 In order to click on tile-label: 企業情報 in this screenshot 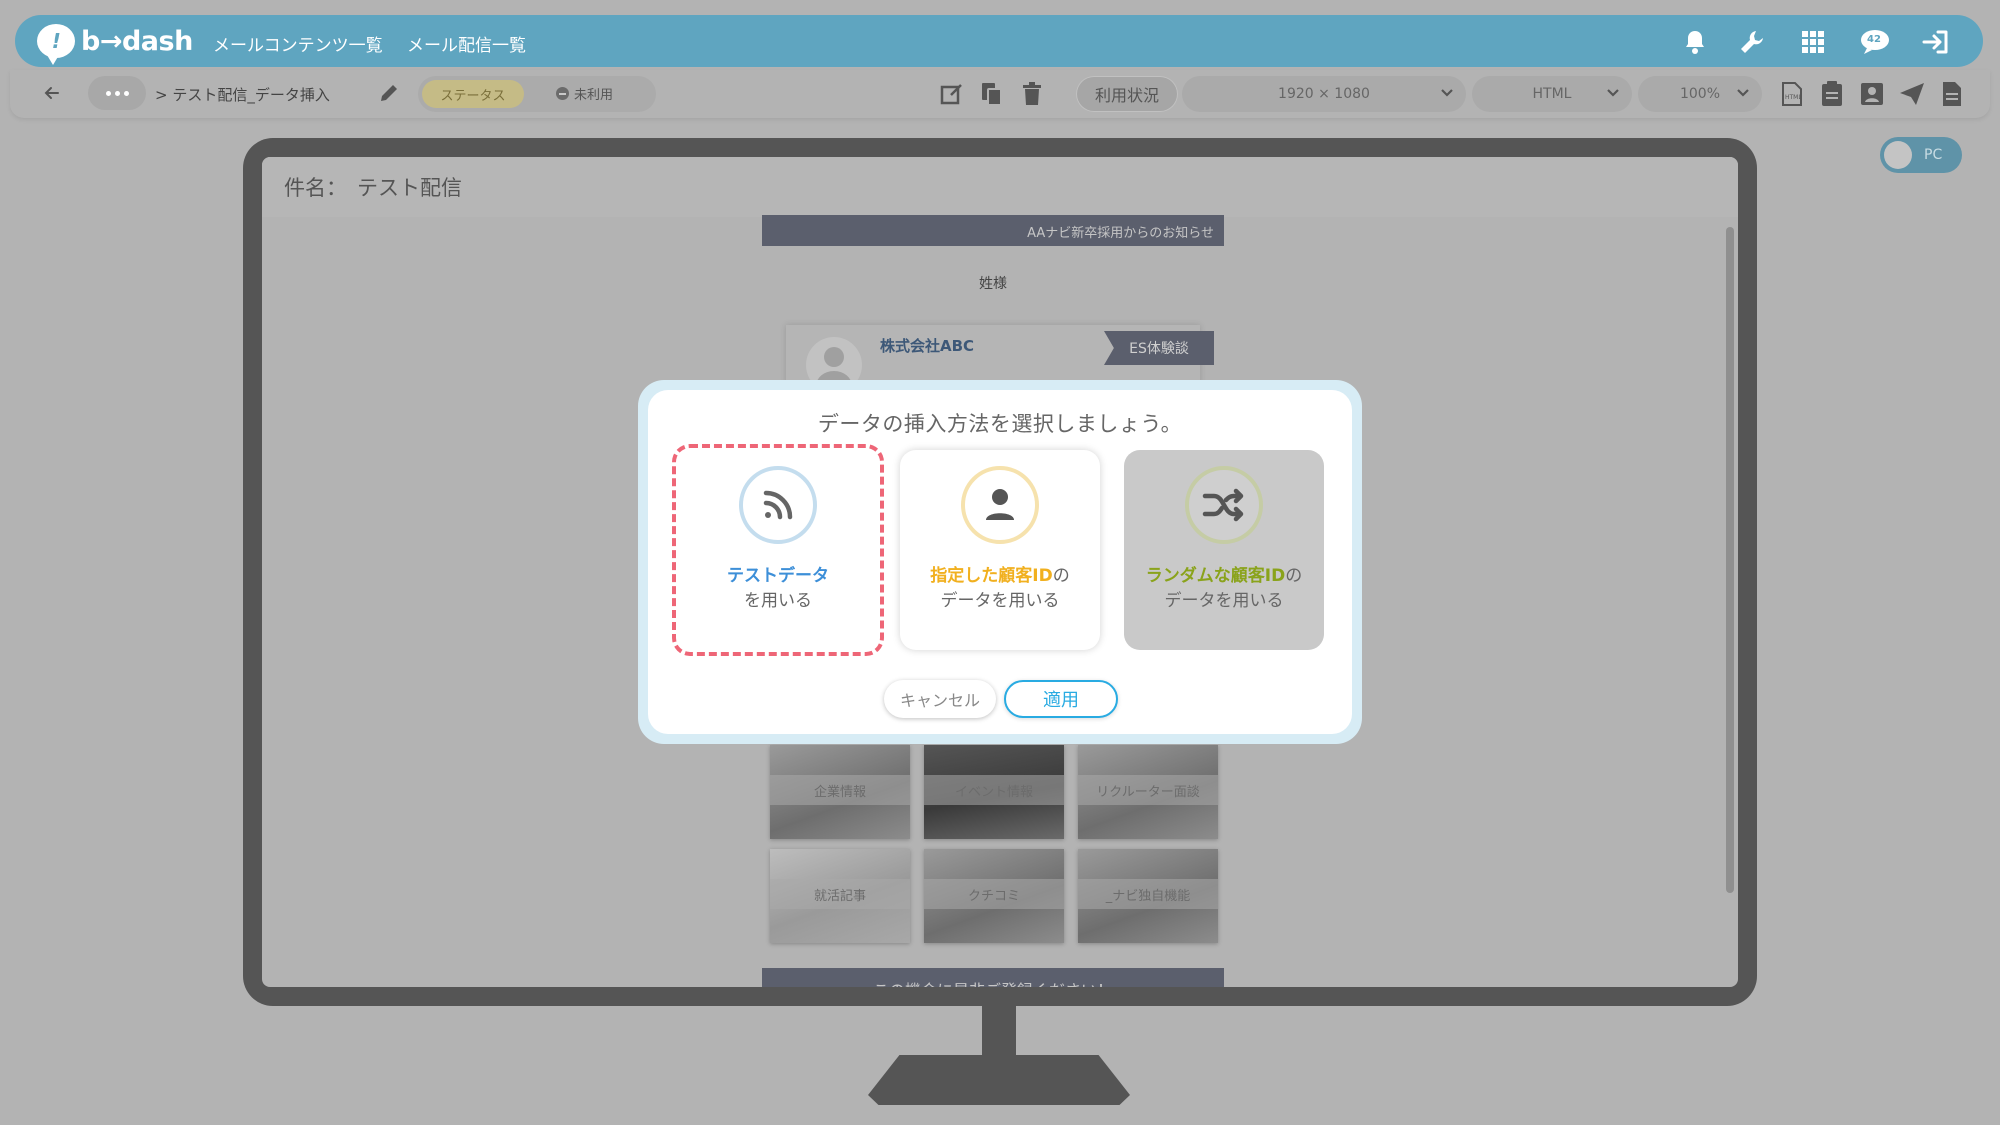, I will do `click(840, 790)`.